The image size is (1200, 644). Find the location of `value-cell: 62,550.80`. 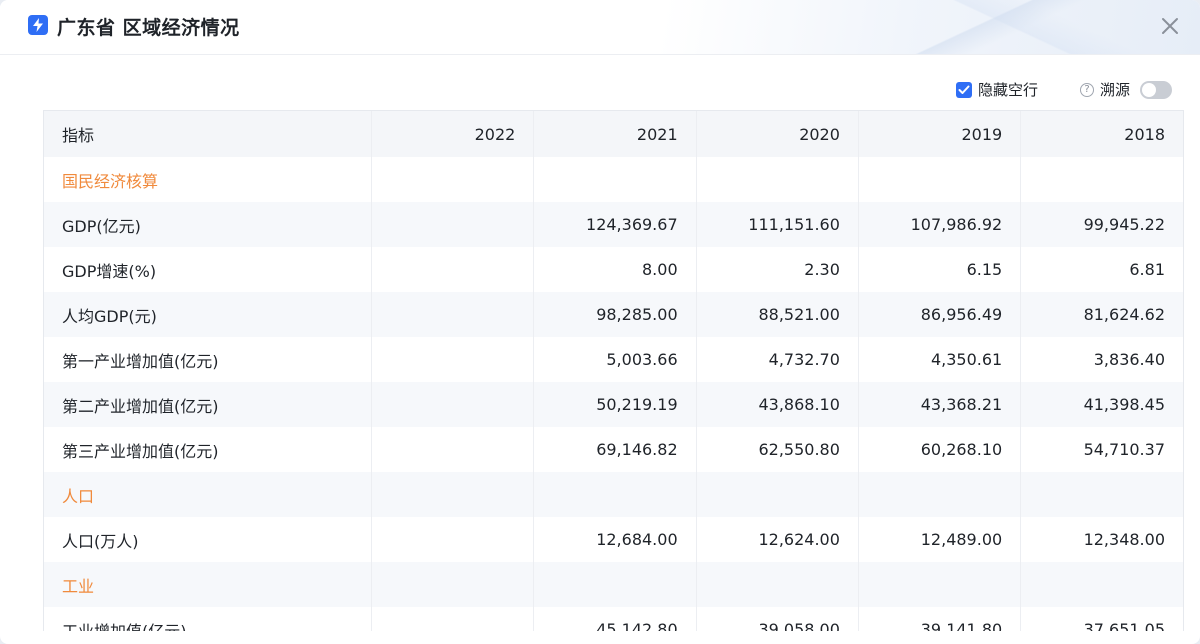

value-cell: 62,550.80 is located at coordinates (777, 449).